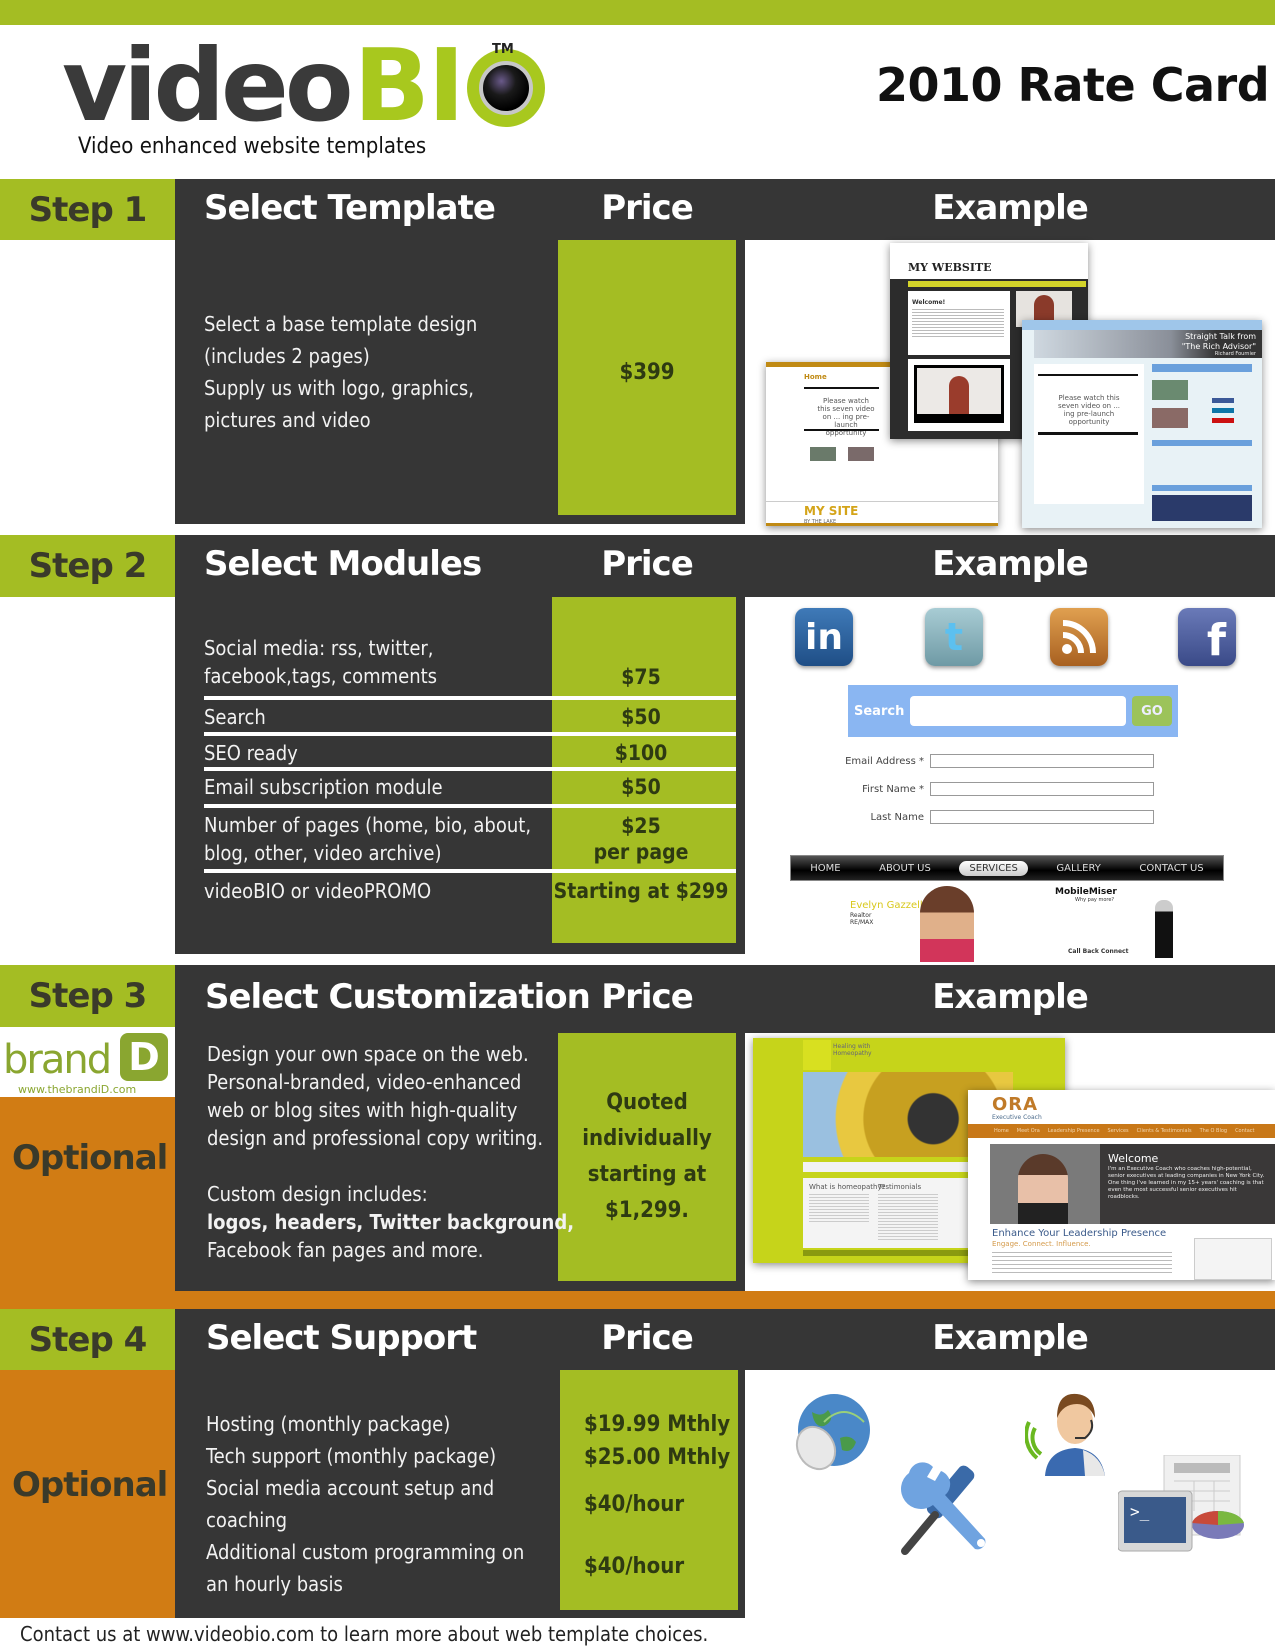  Describe the element at coordinates (87, 1339) in the screenshot. I see `step4-label: Step 4` at that location.